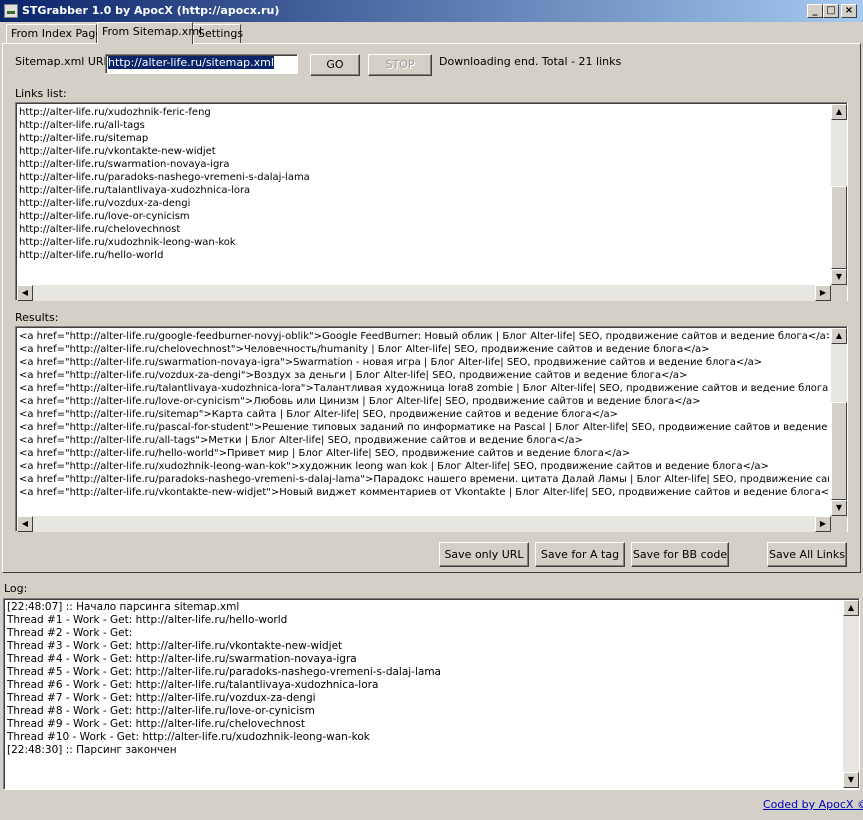 The height and width of the screenshot is (820, 863). What do you see at coordinates (54, 33) in the screenshot?
I see `tab-from-index-page: From Index Page` at bounding box center [54, 33].